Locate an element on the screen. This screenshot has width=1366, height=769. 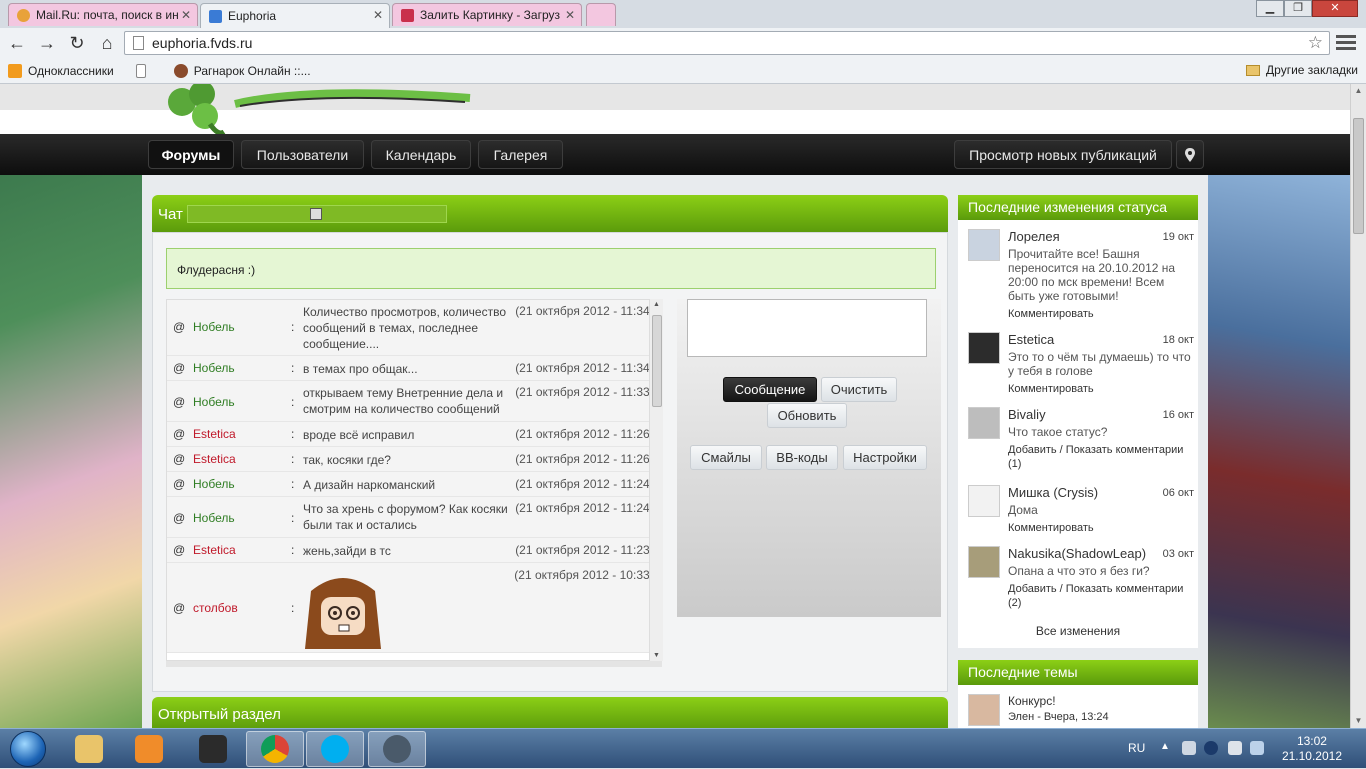
comment-link: Добавить / Показать комментарии (1) is located at coordinates (1101, 457).